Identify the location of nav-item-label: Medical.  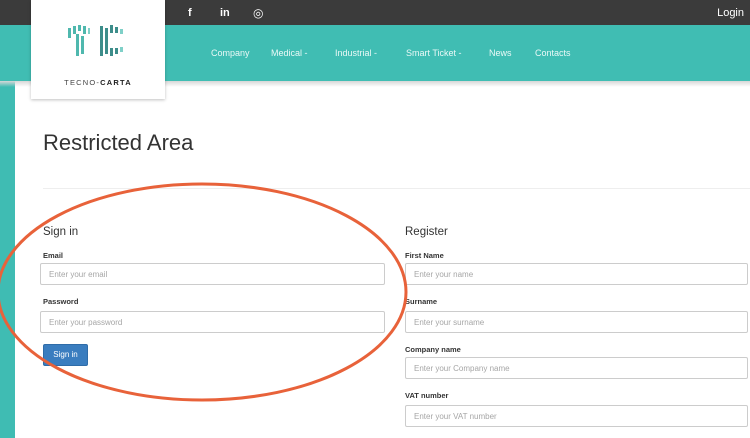
(287, 53).